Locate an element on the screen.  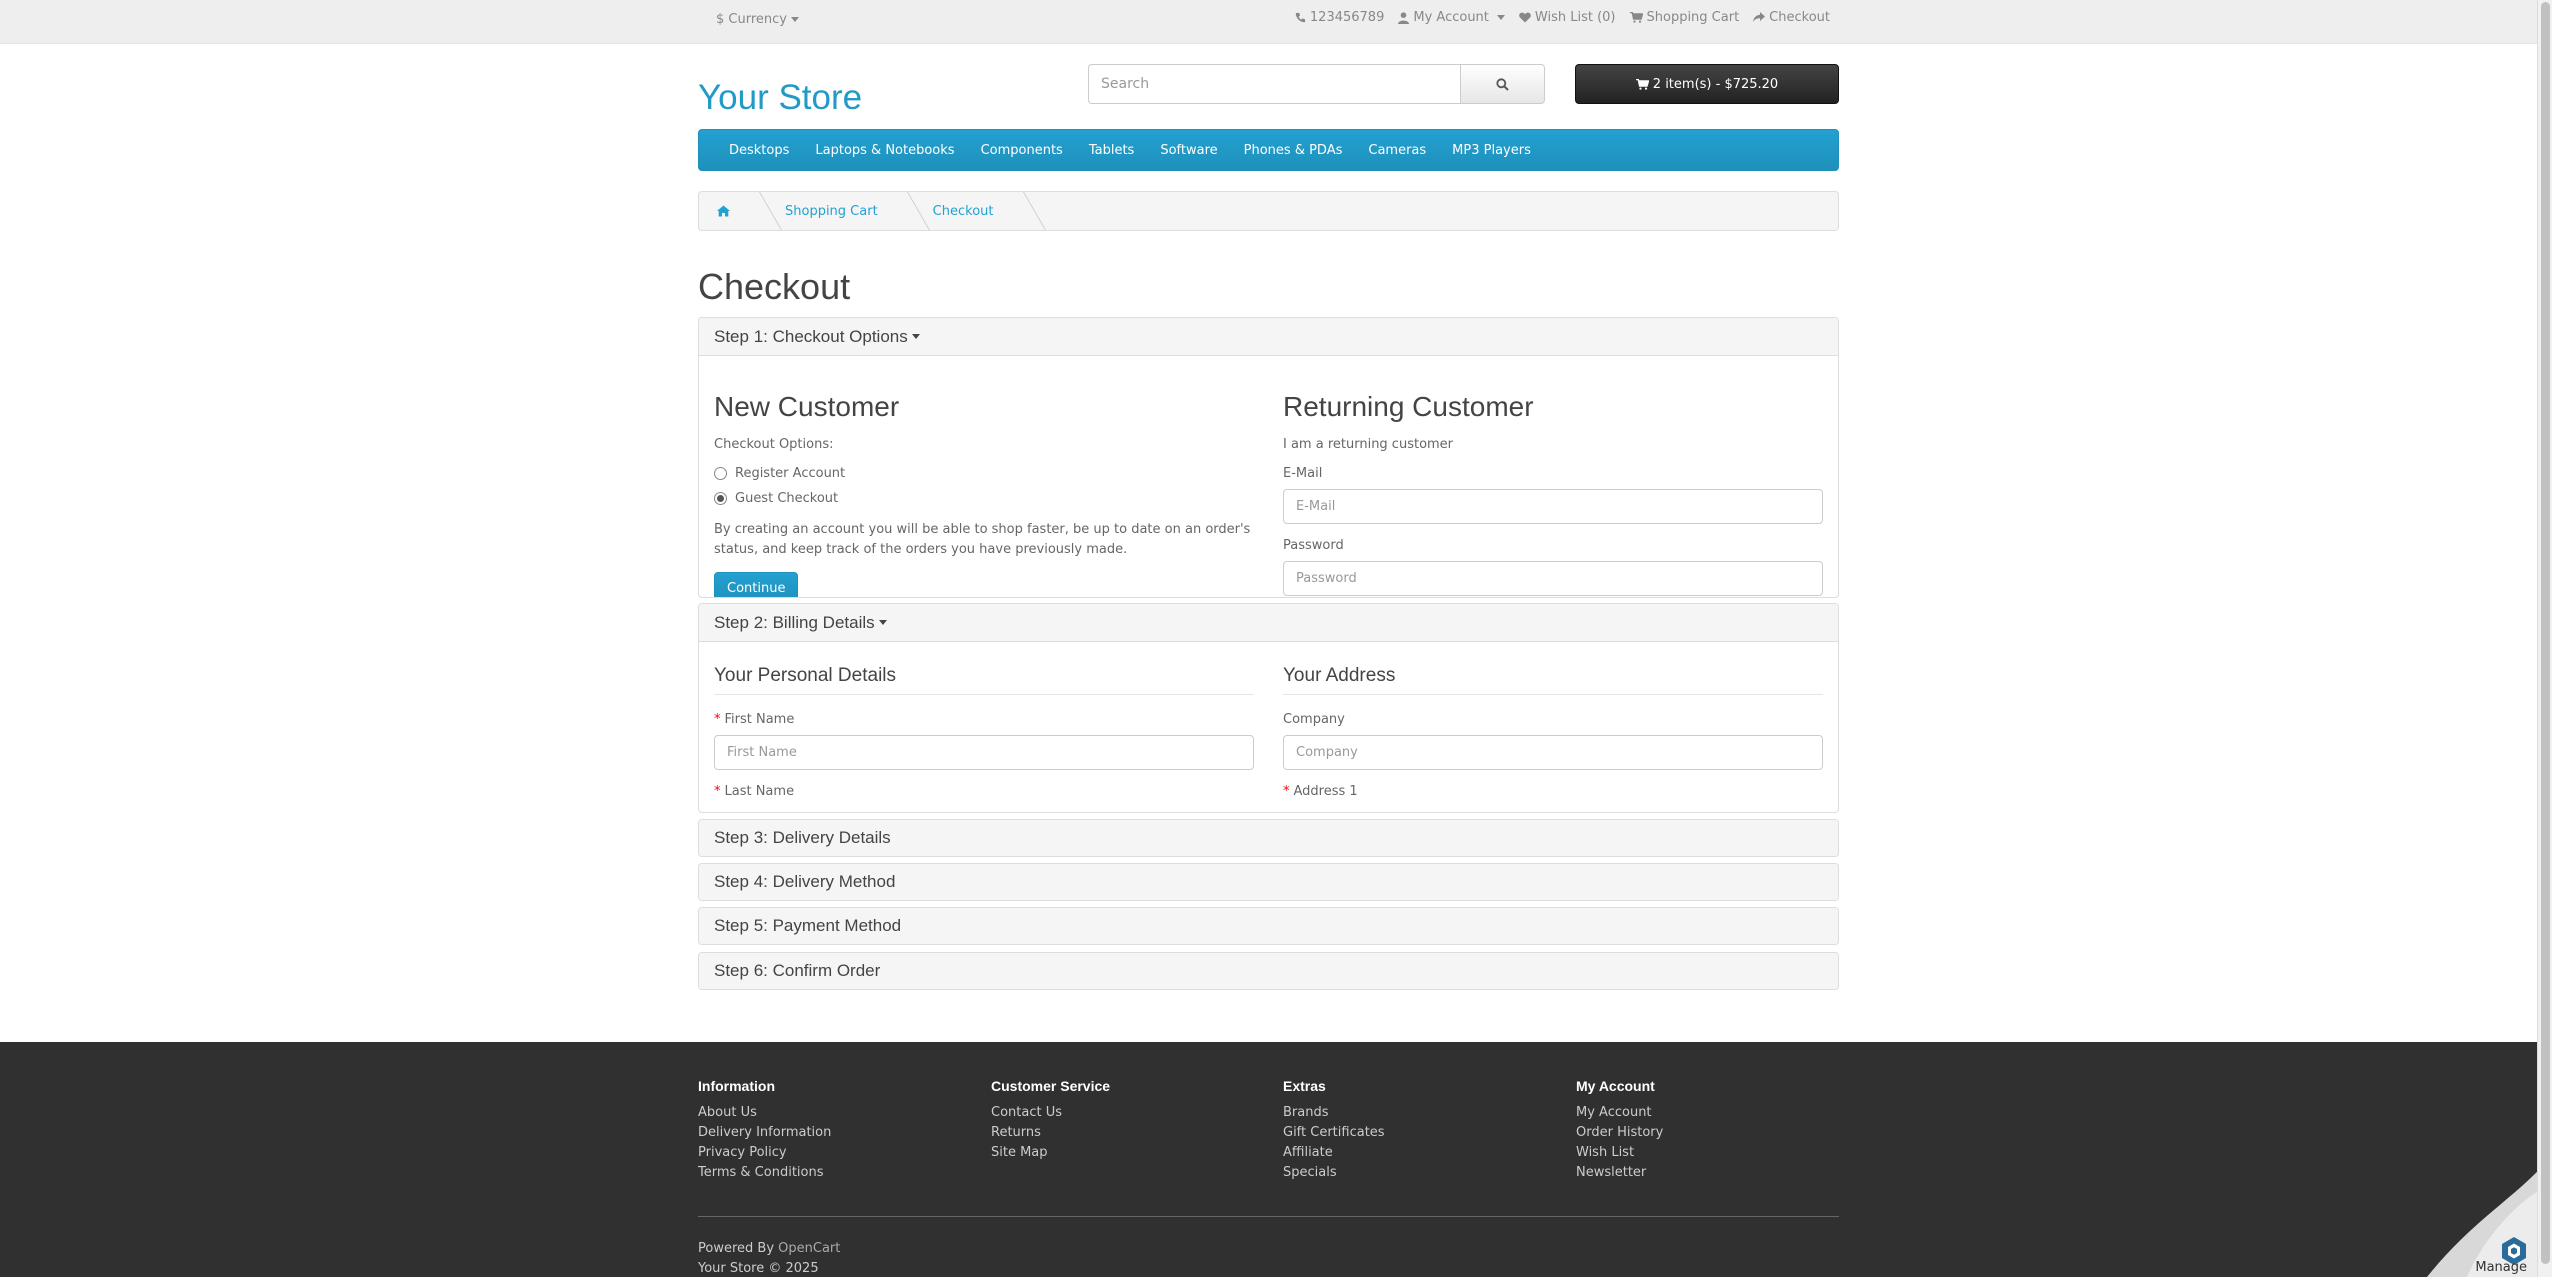
step6-panel: Step 6: Confirm Order is located at coordinates (1268, 971).